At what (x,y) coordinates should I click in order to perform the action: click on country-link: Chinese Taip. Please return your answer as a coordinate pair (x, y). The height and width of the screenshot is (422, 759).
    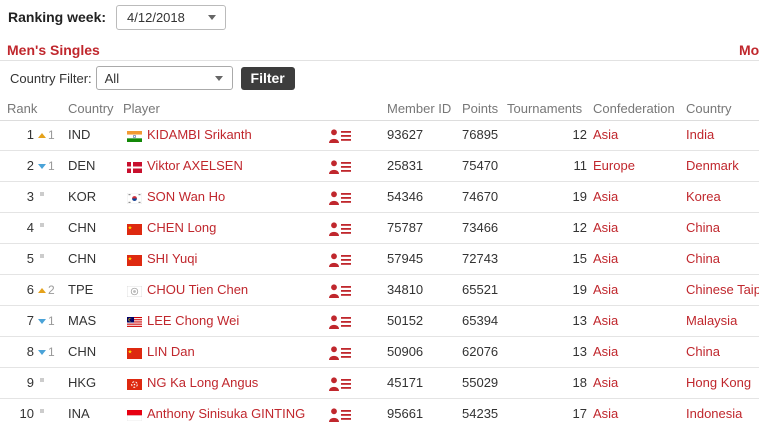
    Looking at the image, I should click on (722, 289).